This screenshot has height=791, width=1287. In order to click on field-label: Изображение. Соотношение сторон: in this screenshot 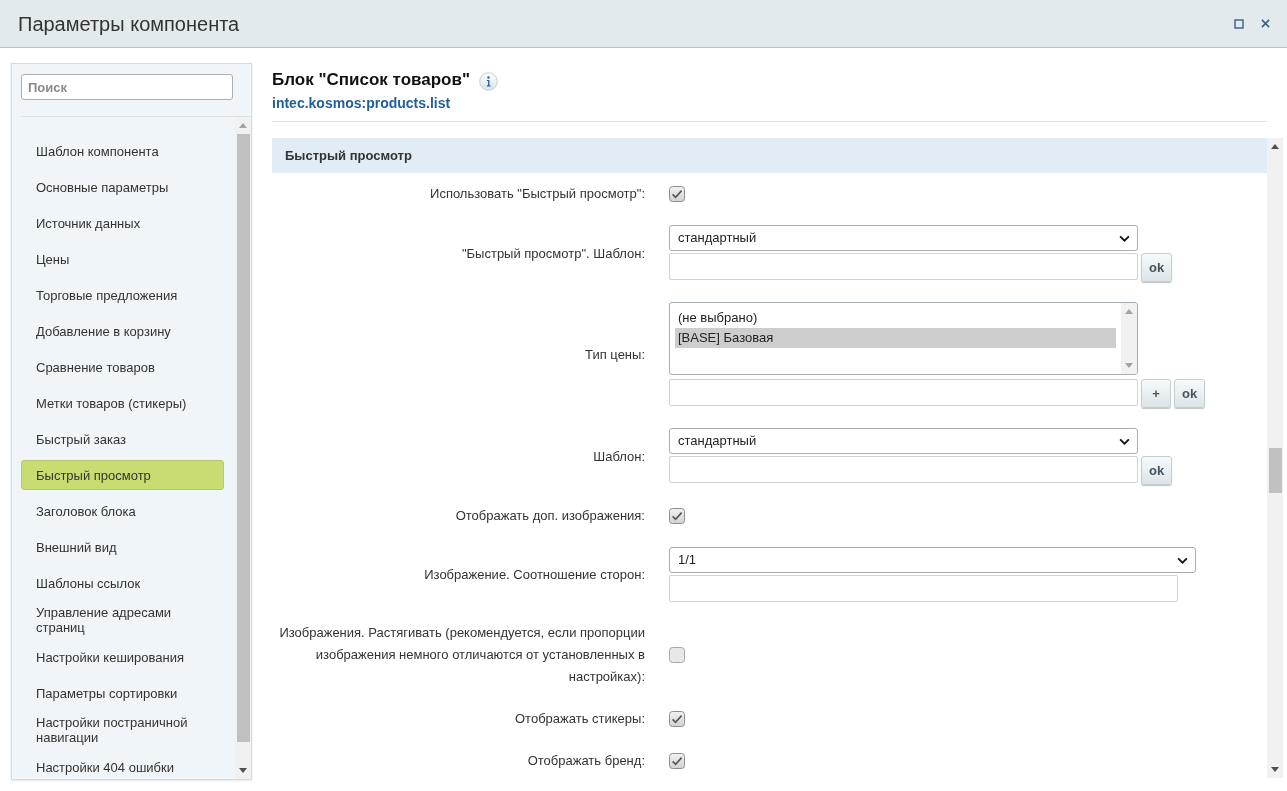, I will do `click(534, 574)`.